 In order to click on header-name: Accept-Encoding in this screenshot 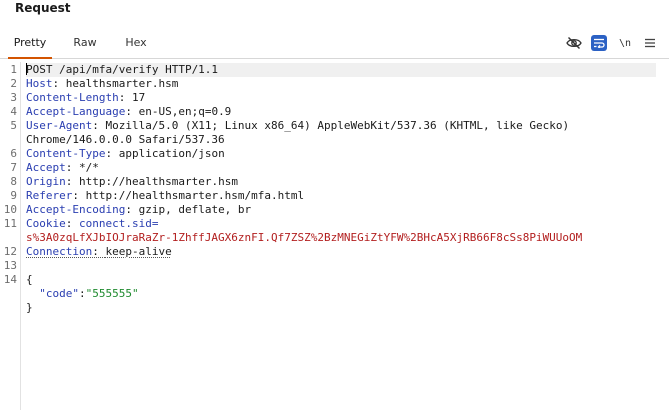, I will do `click(76, 209)`.